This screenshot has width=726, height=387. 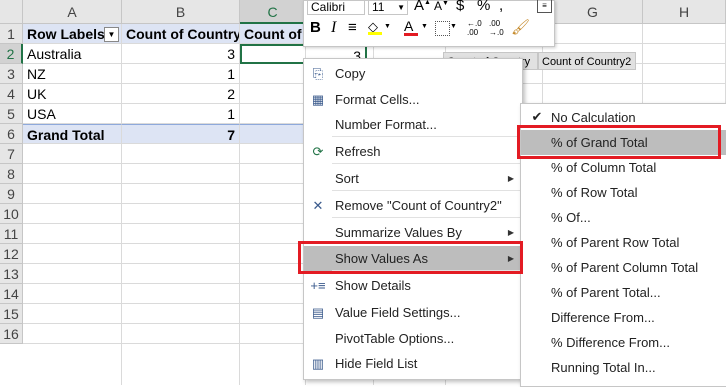 What do you see at coordinates (72, 54) in the screenshot?
I see `pivot-row-label: Australia` at bounding box center [72, 54].